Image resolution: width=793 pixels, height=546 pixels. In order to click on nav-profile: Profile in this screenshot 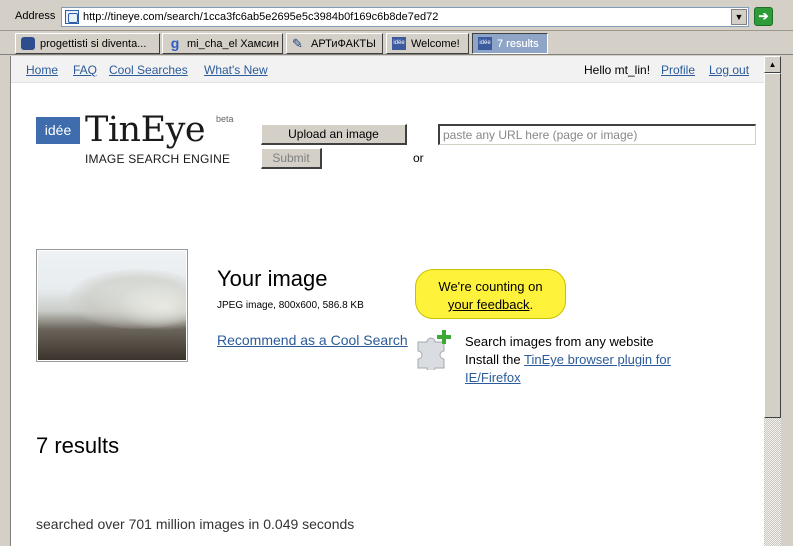, I will do `click(678, 70)`.